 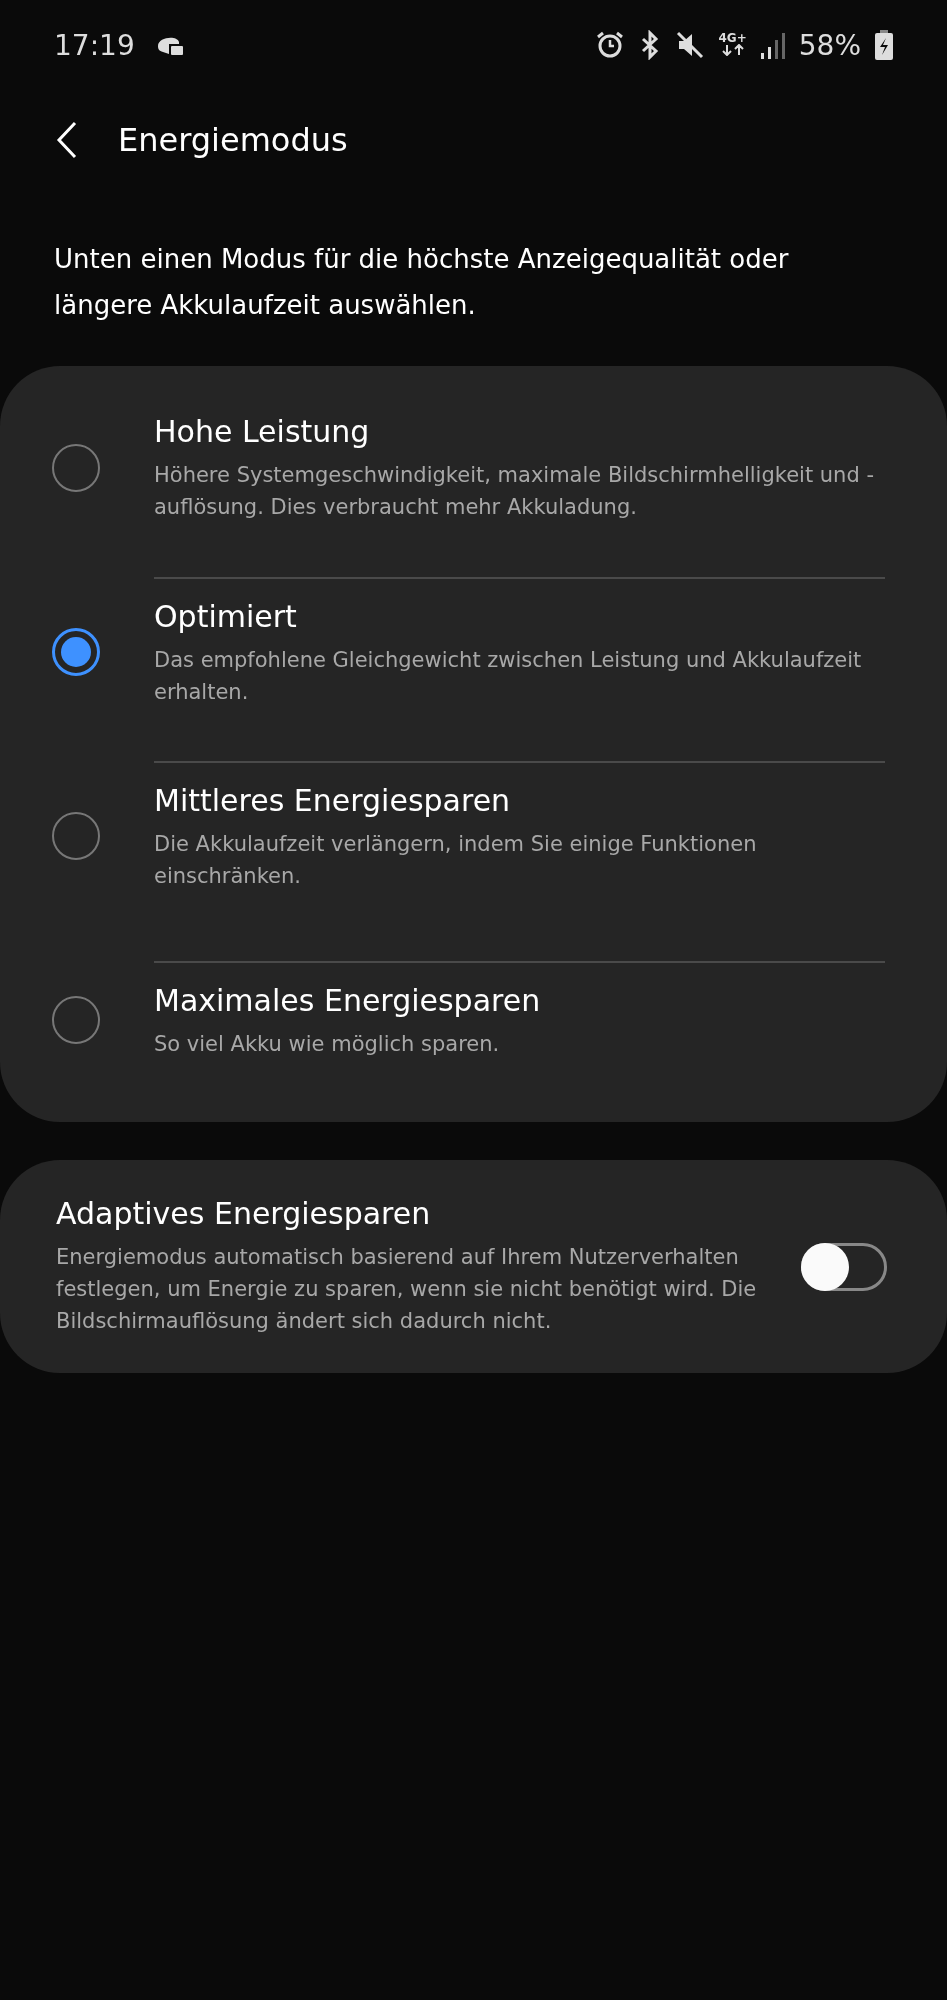 I want to click on toggle-switch, so click(x=844, y=1266).